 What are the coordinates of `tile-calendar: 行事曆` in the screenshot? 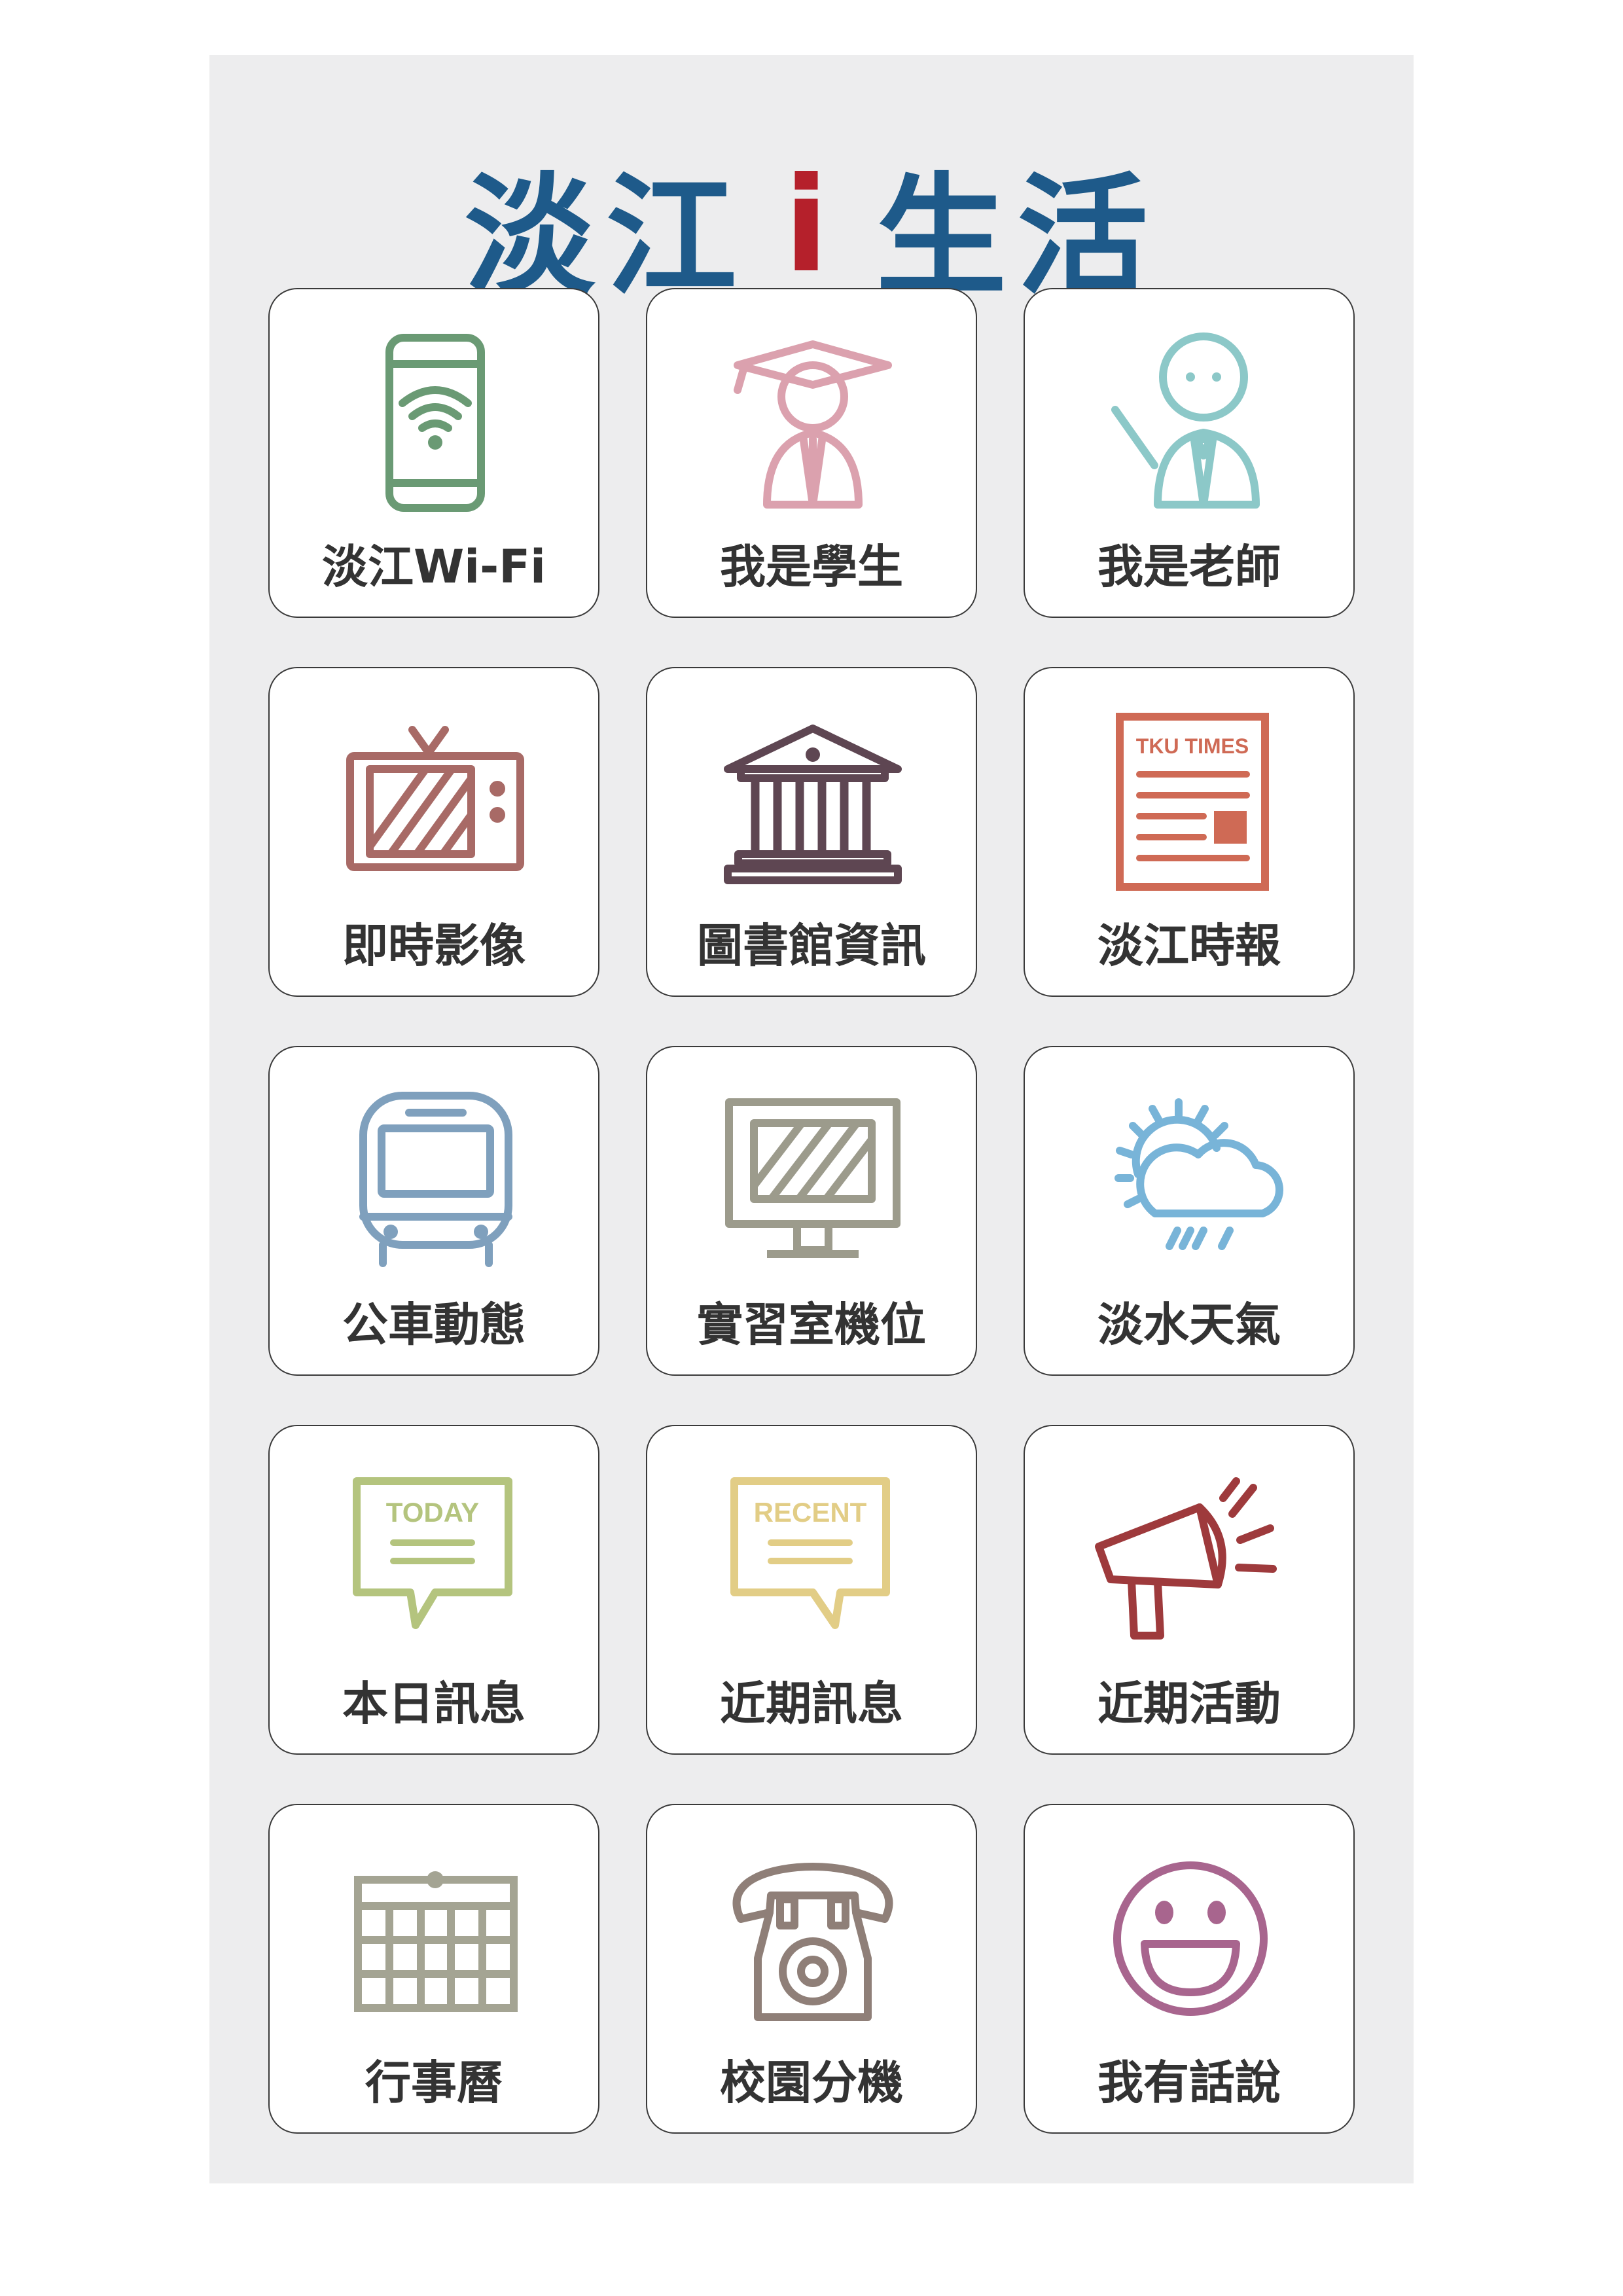 It's located at (434, 1969).